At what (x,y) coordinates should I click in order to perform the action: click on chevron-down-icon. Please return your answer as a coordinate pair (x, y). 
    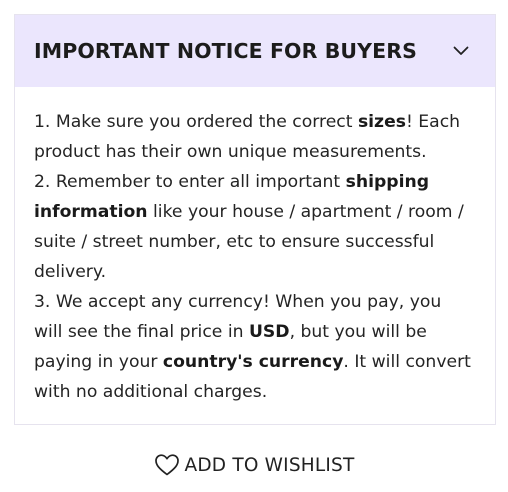
    Looking at the image, I should click on (461, 51).